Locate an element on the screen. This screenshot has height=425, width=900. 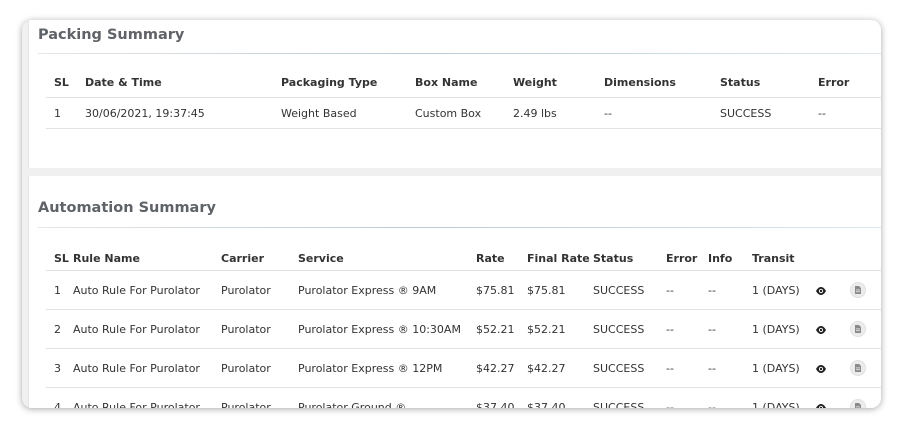
cell-final-rate: $52.21 is located at coordinates (552, 329).